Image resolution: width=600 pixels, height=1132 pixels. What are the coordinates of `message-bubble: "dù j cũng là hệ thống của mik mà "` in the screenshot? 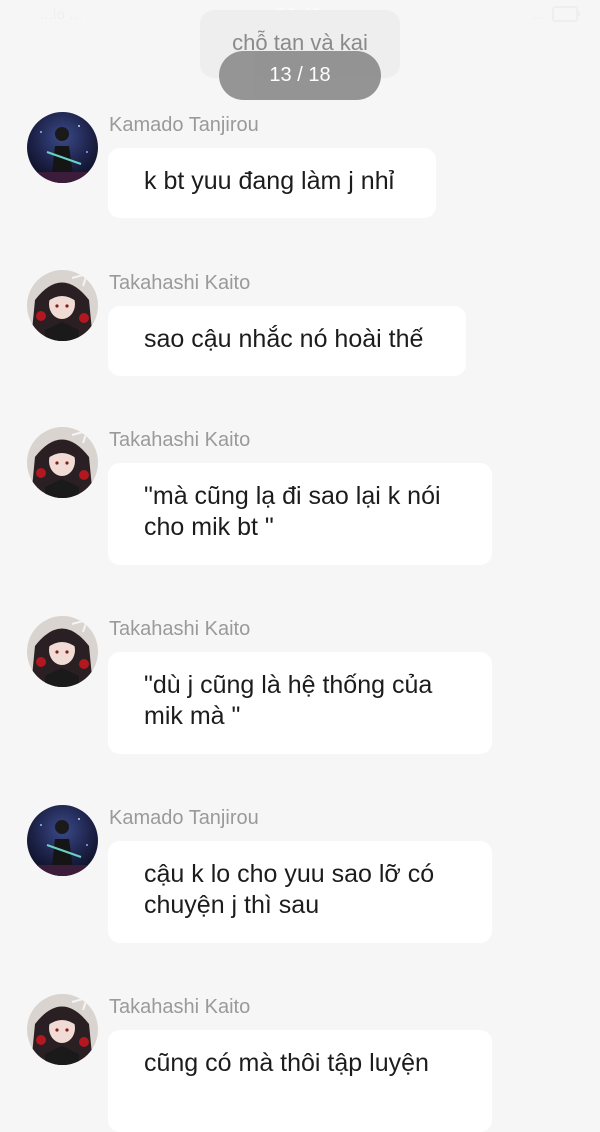 It's located at (300, 703).